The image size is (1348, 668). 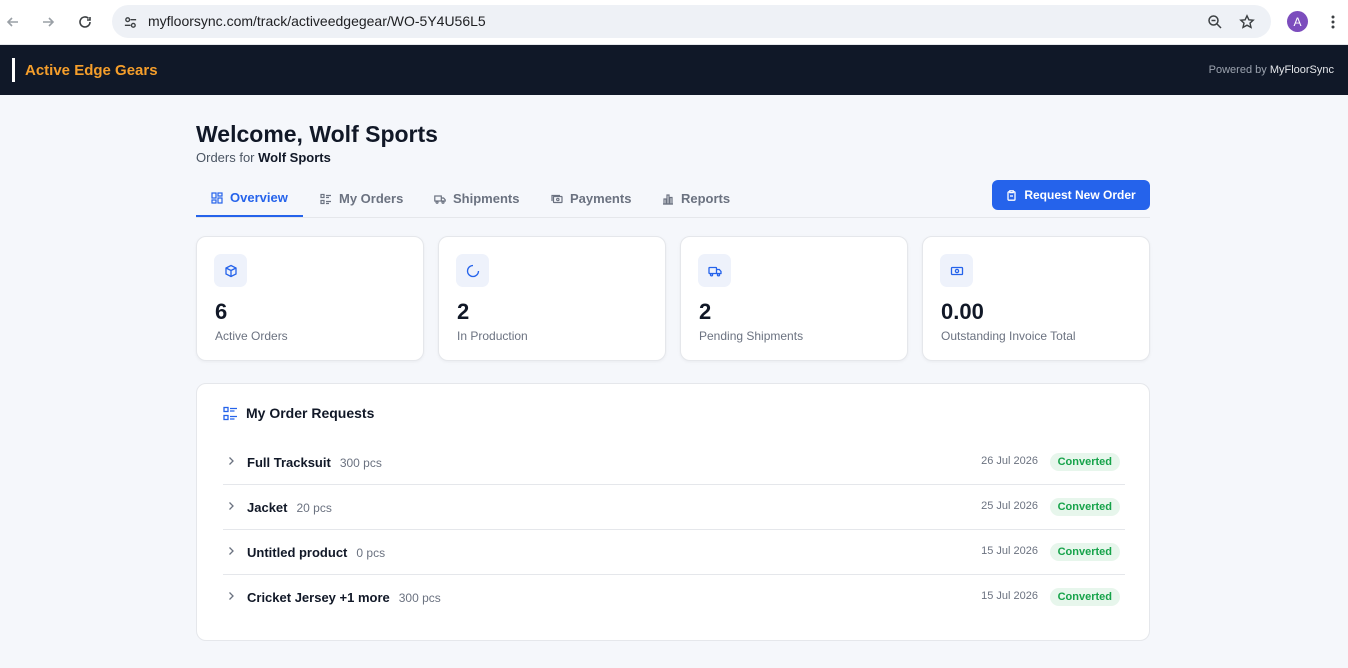 I want to click on stat-label: In Production, so click(x=492, y=336).